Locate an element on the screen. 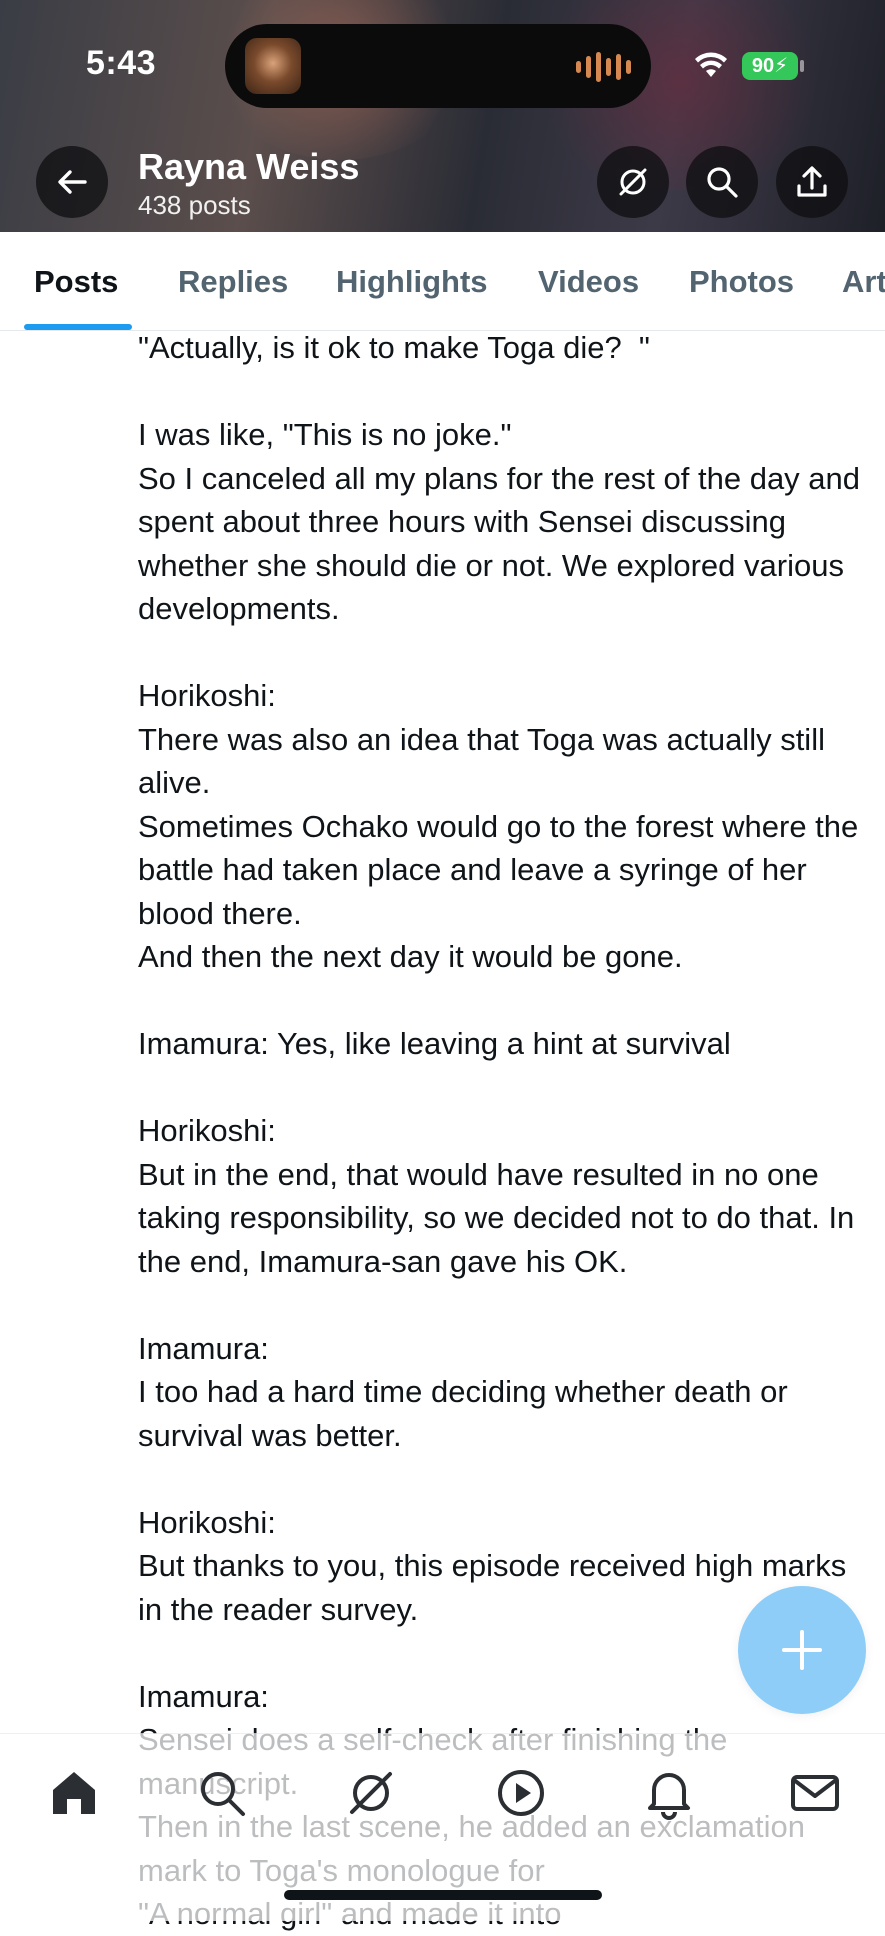 The image size is (885, 1936). plus-icon is located at coordinates (802, 1650).